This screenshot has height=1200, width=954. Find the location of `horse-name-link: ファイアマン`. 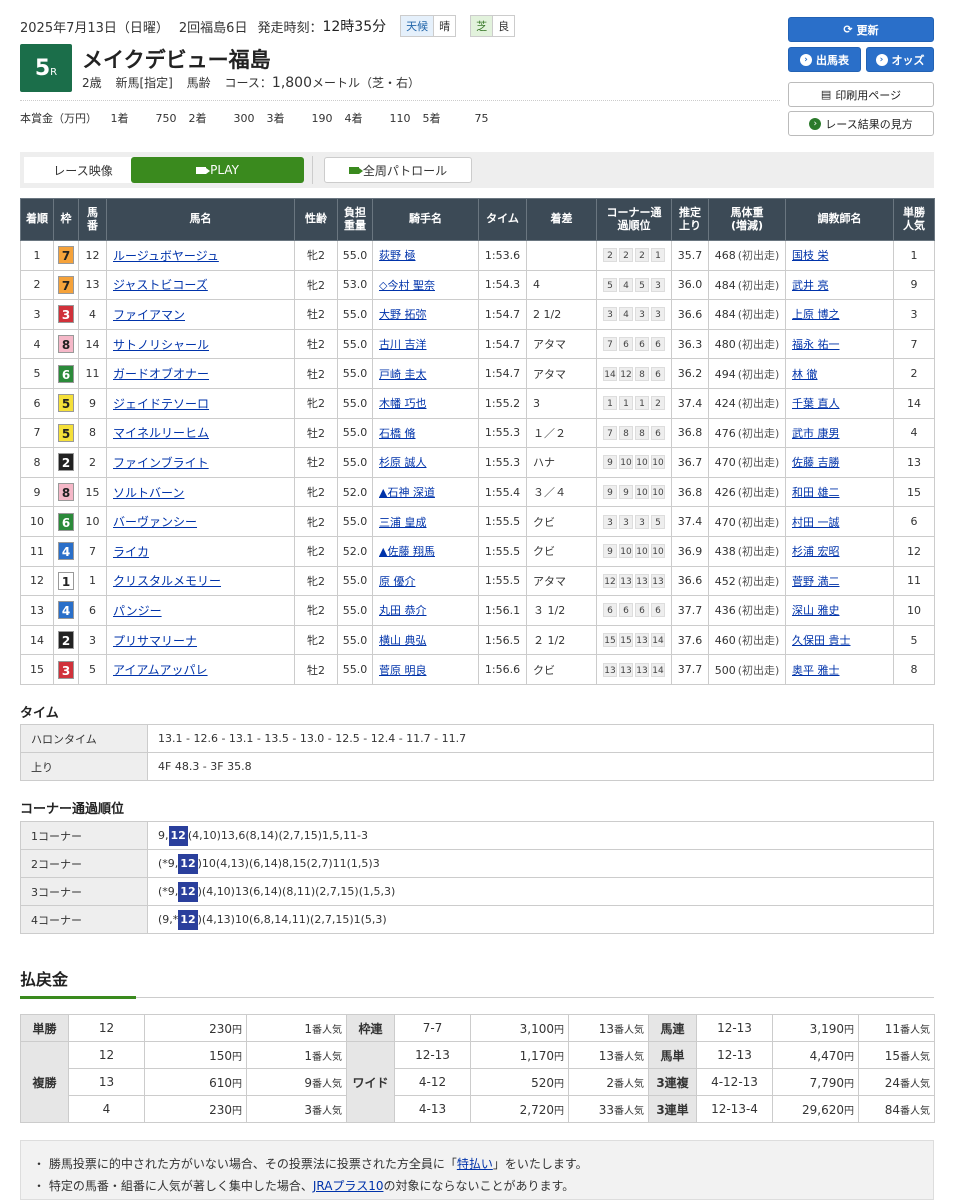

horse-name-link: ファイアマン is located at coordinates (149, 315).